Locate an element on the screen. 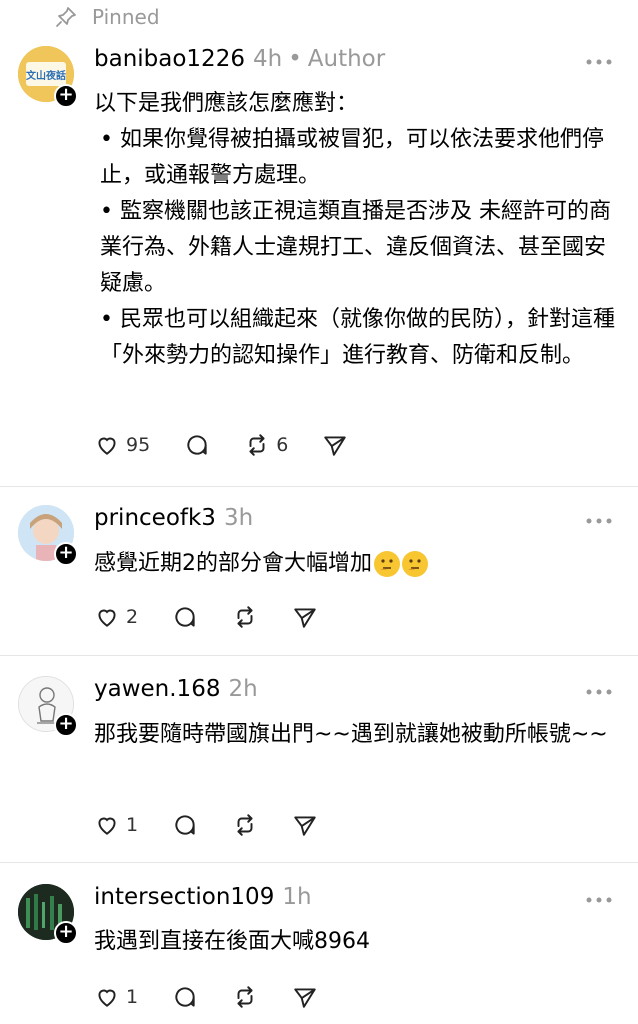  timestamp: 3h is located at coordinates (238, 518).